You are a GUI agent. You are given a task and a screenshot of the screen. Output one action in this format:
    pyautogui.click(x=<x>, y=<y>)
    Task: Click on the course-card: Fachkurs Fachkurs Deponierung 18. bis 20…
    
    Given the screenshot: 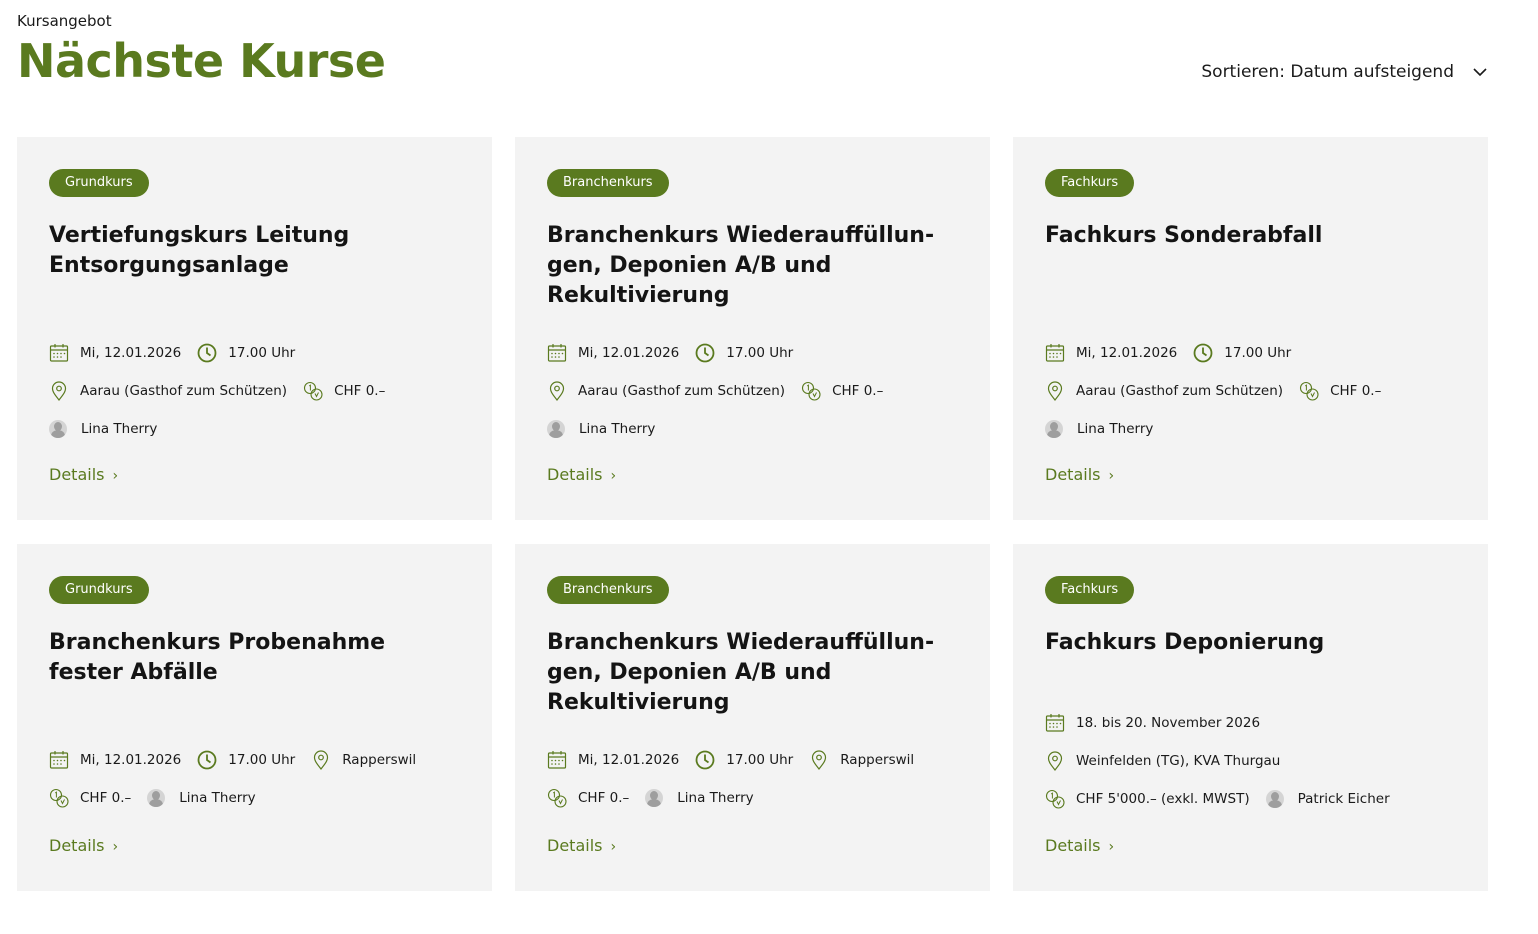 What is the action you would take?
    pyautogui.click(x=1250, y=717)
    